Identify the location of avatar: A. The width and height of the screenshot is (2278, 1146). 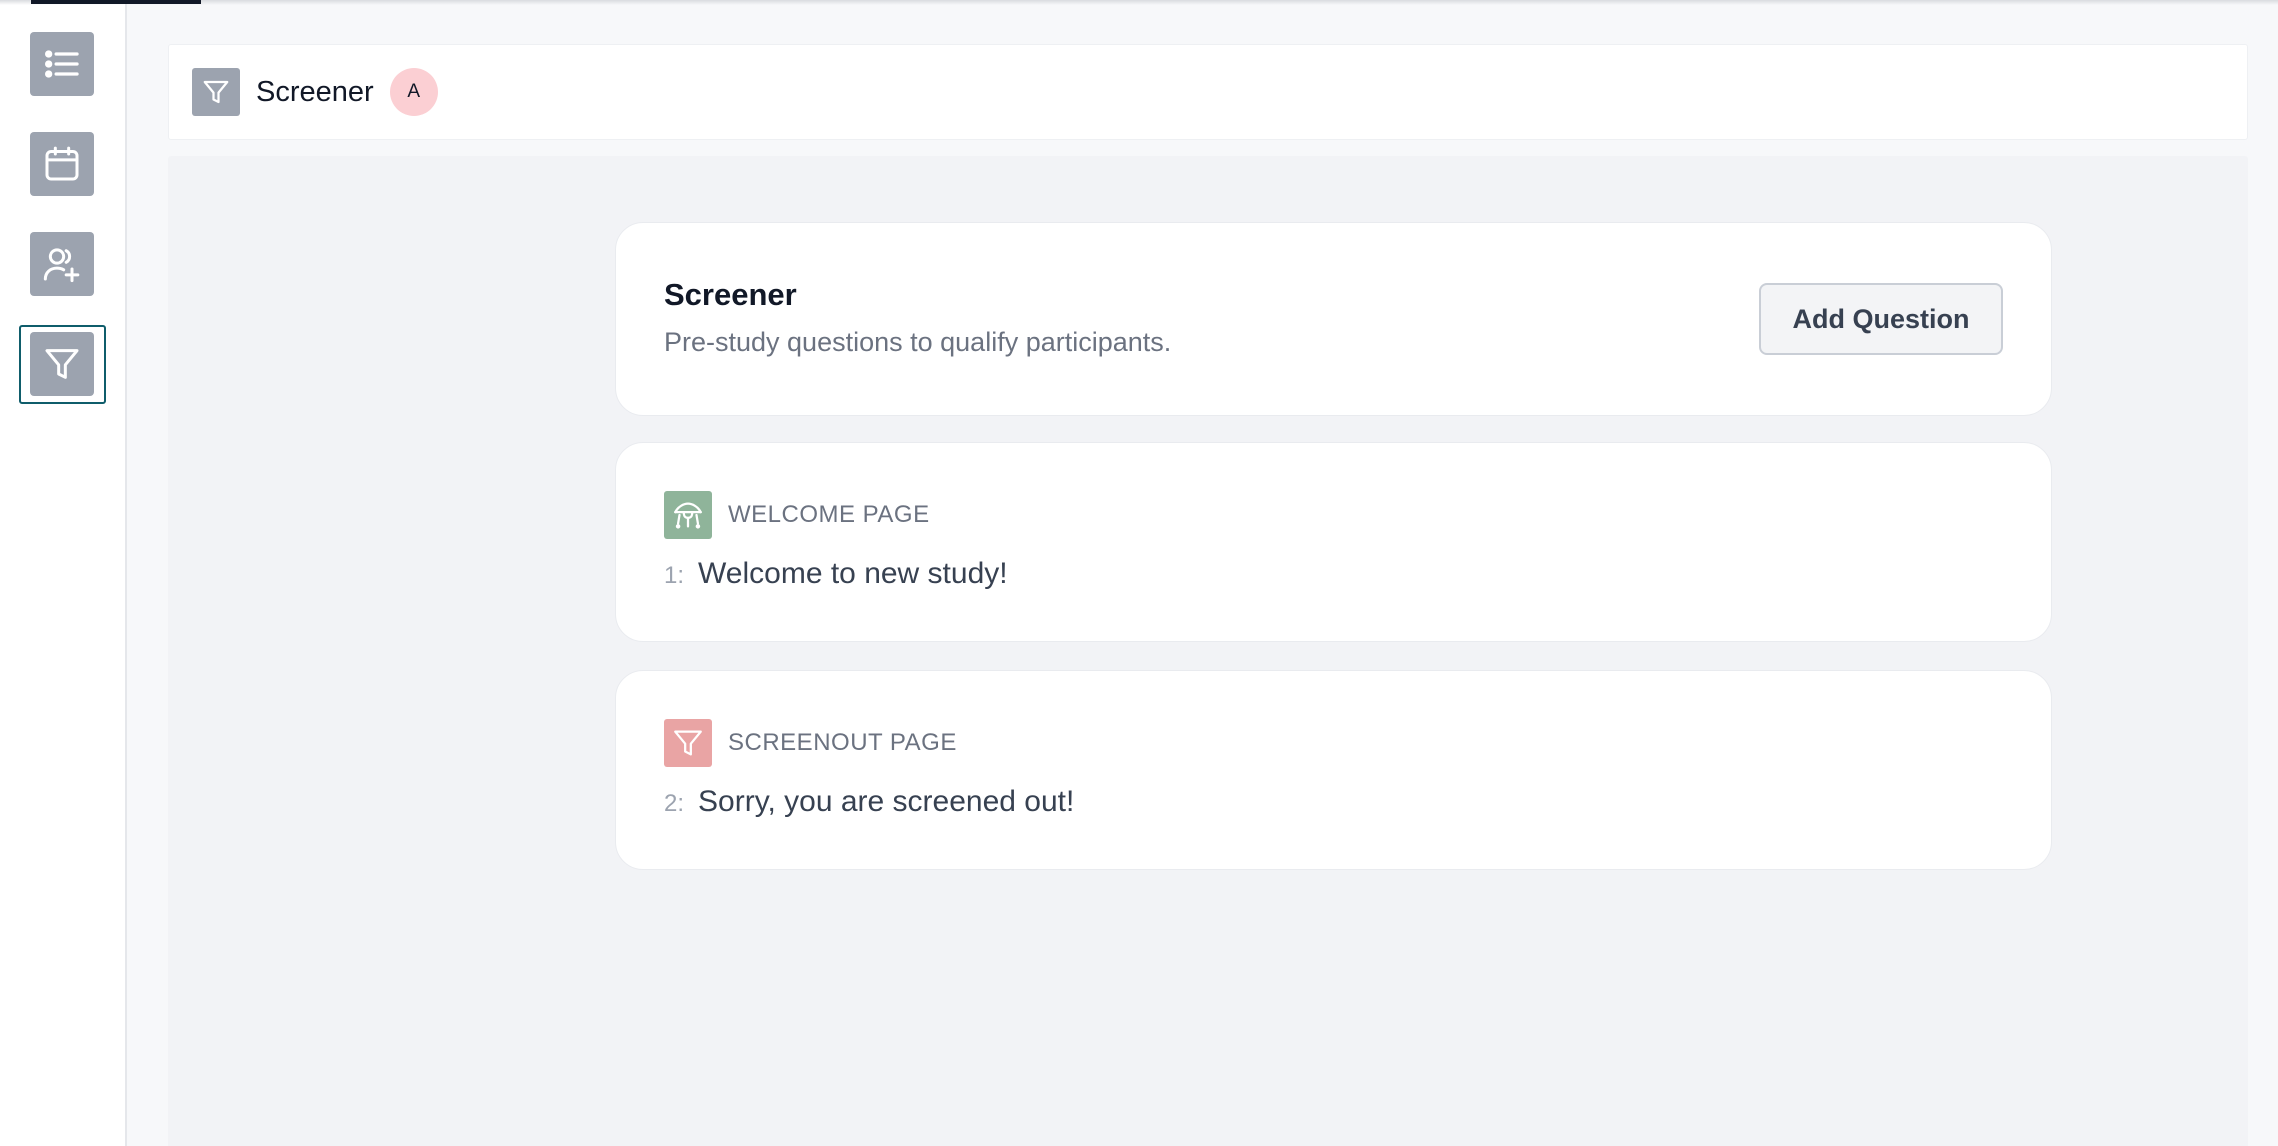
(413, 92).